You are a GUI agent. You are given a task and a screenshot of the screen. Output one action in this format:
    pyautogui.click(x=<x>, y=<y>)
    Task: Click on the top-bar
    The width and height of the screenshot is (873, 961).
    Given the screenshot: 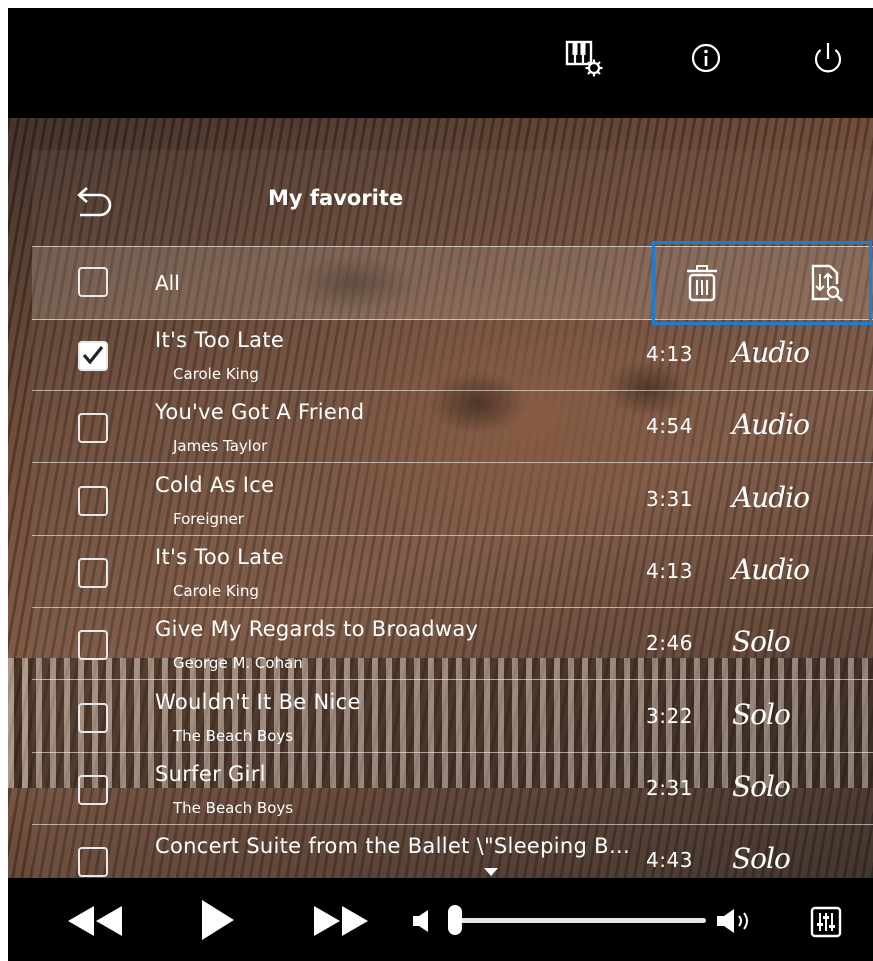 What is the action you would take?
    pyautogui.click(x=440, y=63)
    